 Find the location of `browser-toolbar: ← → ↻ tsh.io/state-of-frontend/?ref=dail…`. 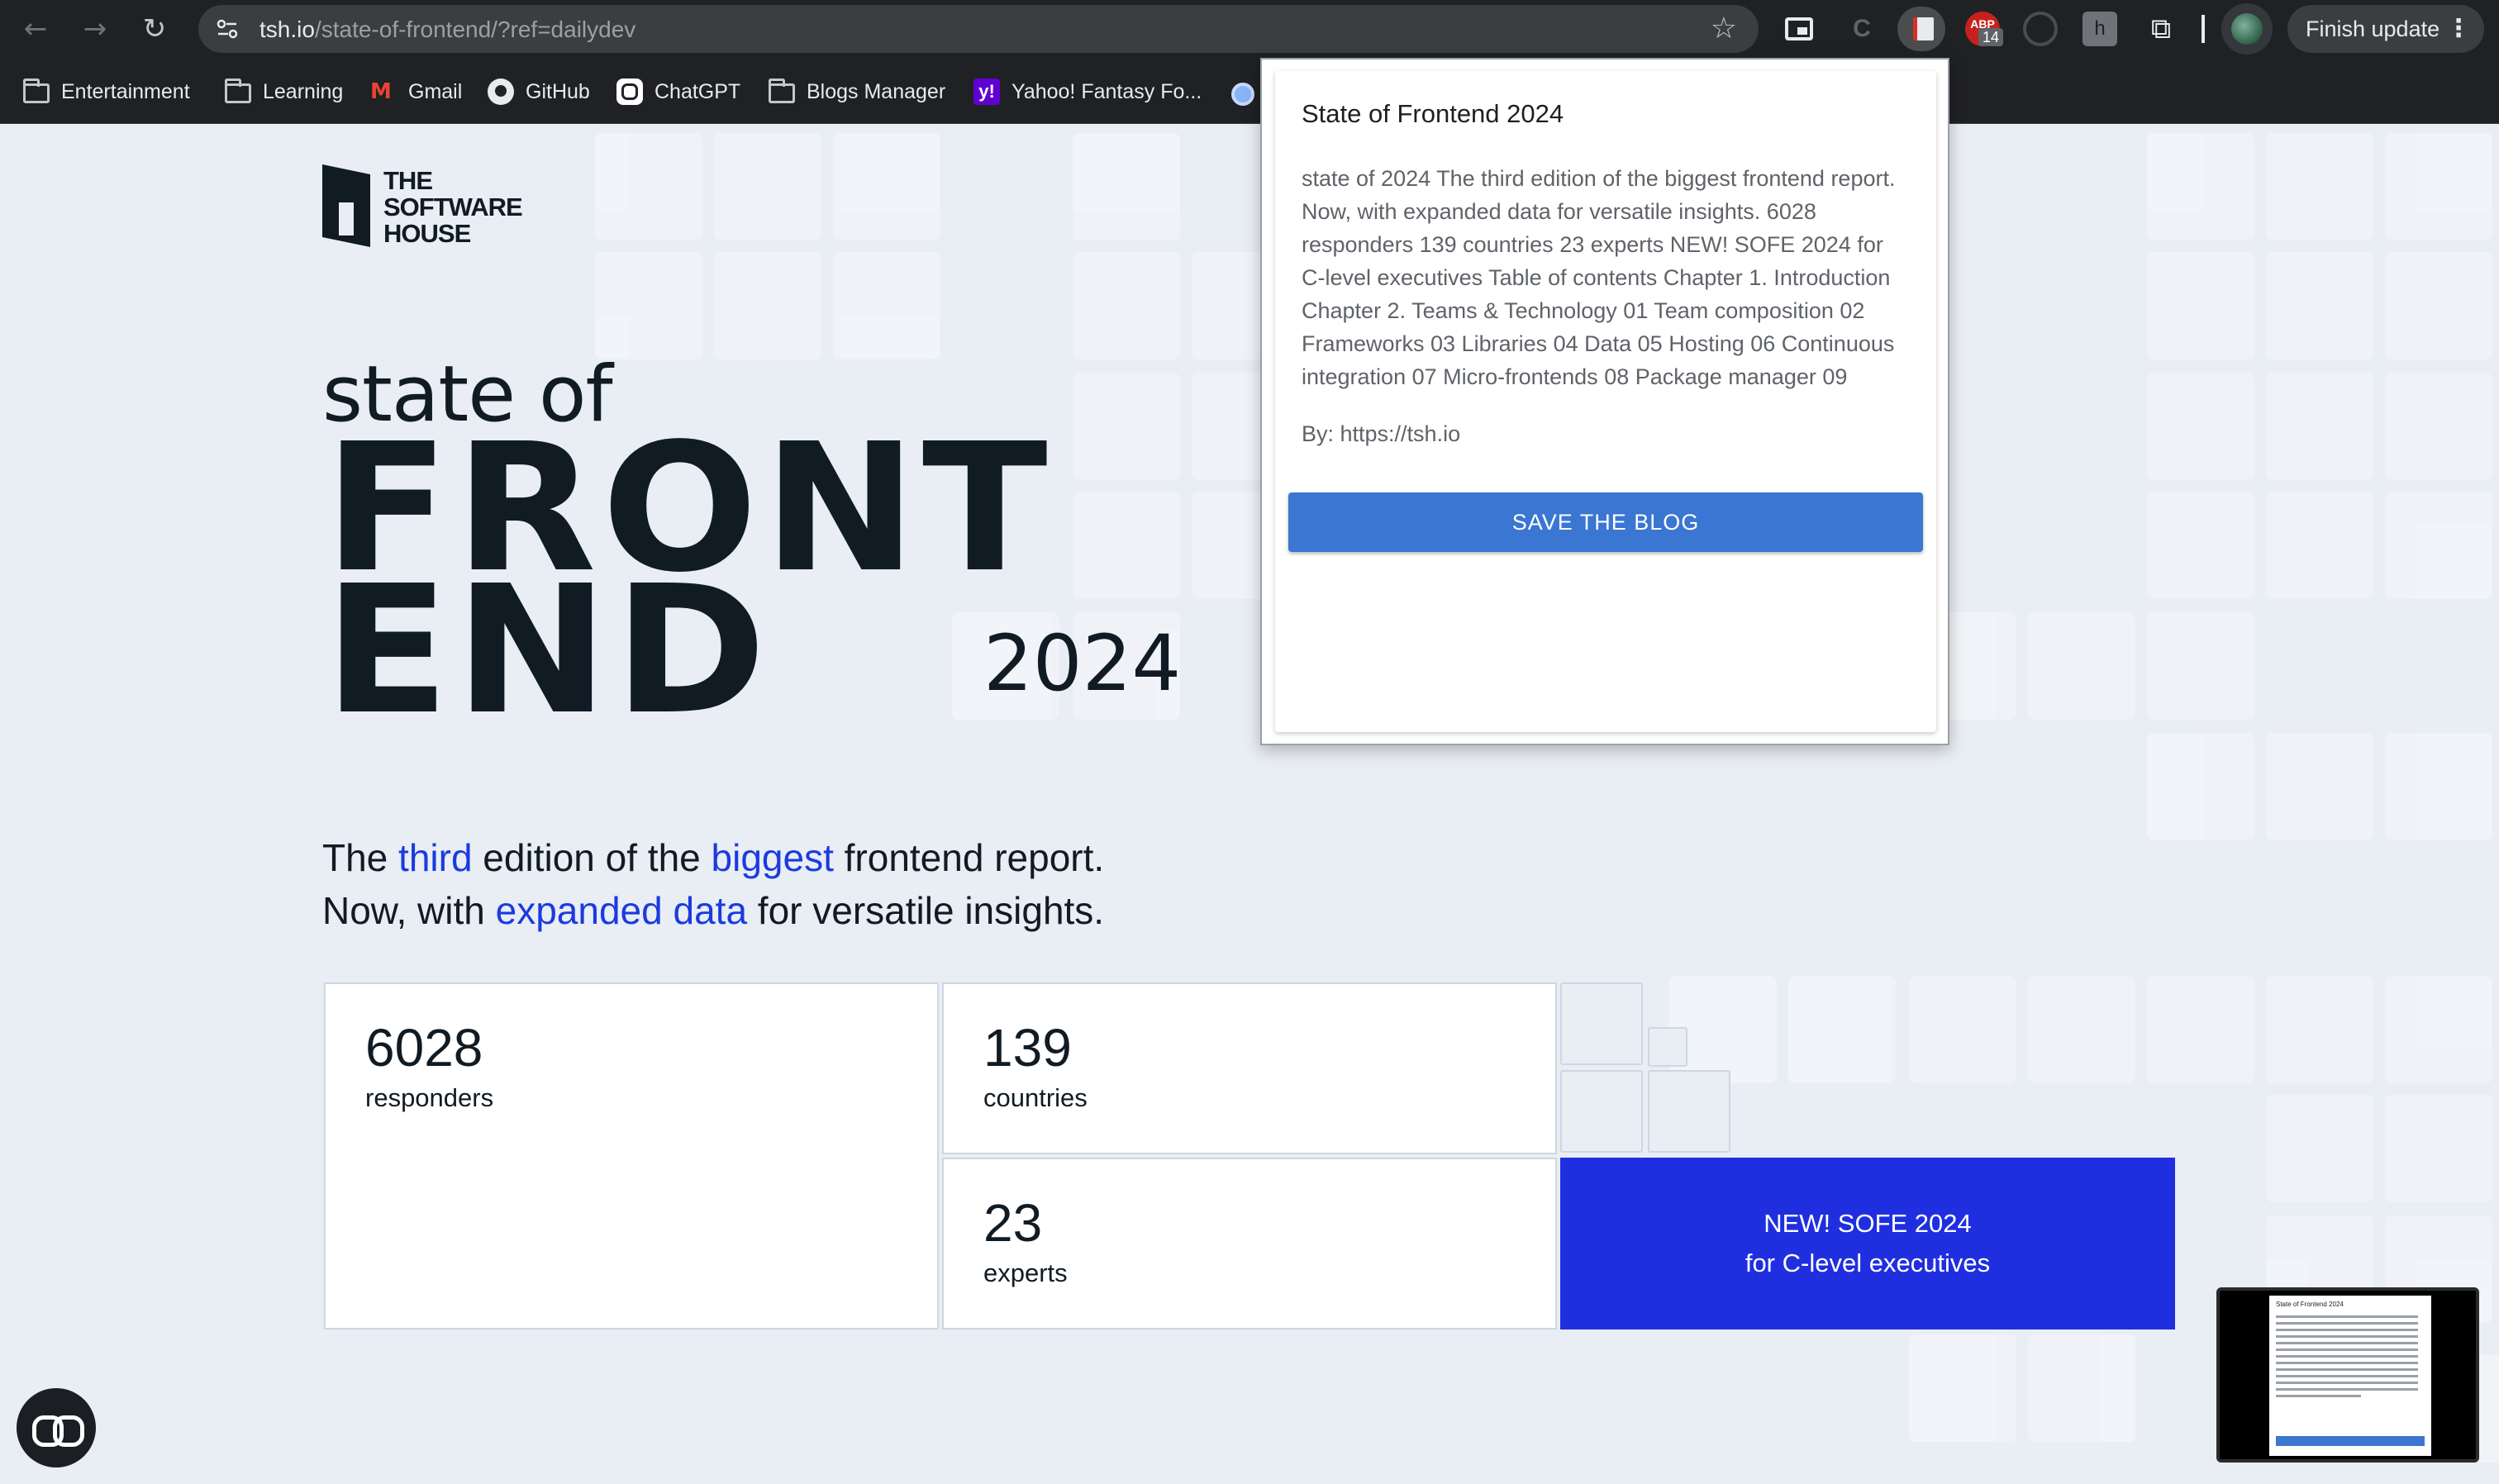

browser-toolbar: ← → ↻ tsh.io/state-of-frontend/?ref=dail… is located at coordinates (1249, 29).